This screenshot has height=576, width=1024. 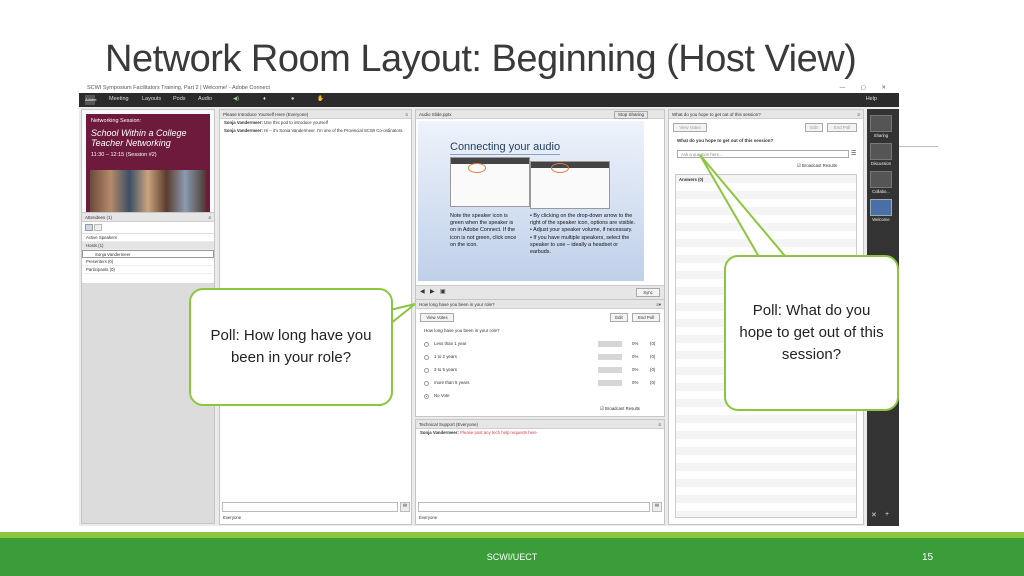 What do you see at coordinates (91, 100) in the screenshot?
I see `adobe-logo-icon: Adobe` at bounding box center [91, 100].